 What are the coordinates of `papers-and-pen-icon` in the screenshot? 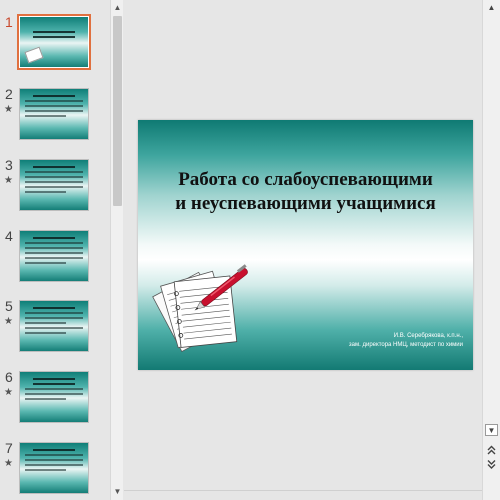 It's located at (200, 308).